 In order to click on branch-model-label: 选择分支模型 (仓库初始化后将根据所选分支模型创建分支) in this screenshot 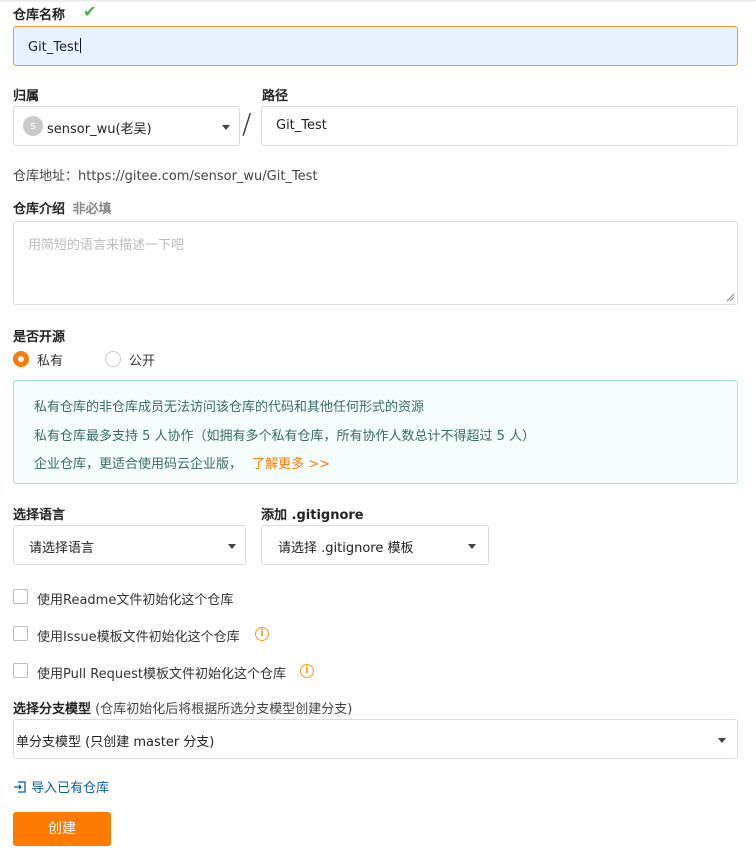, I will do `click(182, 707)`.